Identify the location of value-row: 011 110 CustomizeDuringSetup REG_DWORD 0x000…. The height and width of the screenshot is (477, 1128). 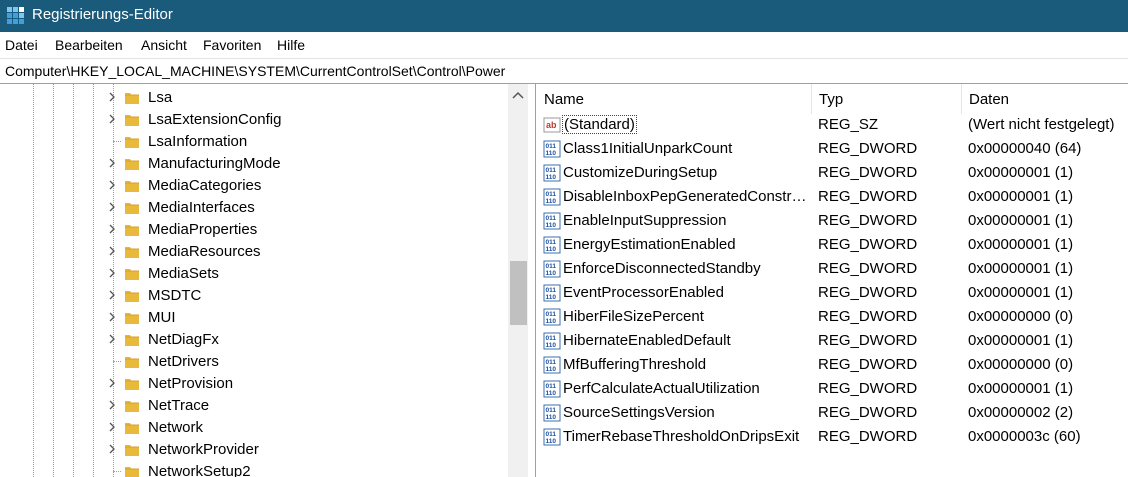
(832, 173).